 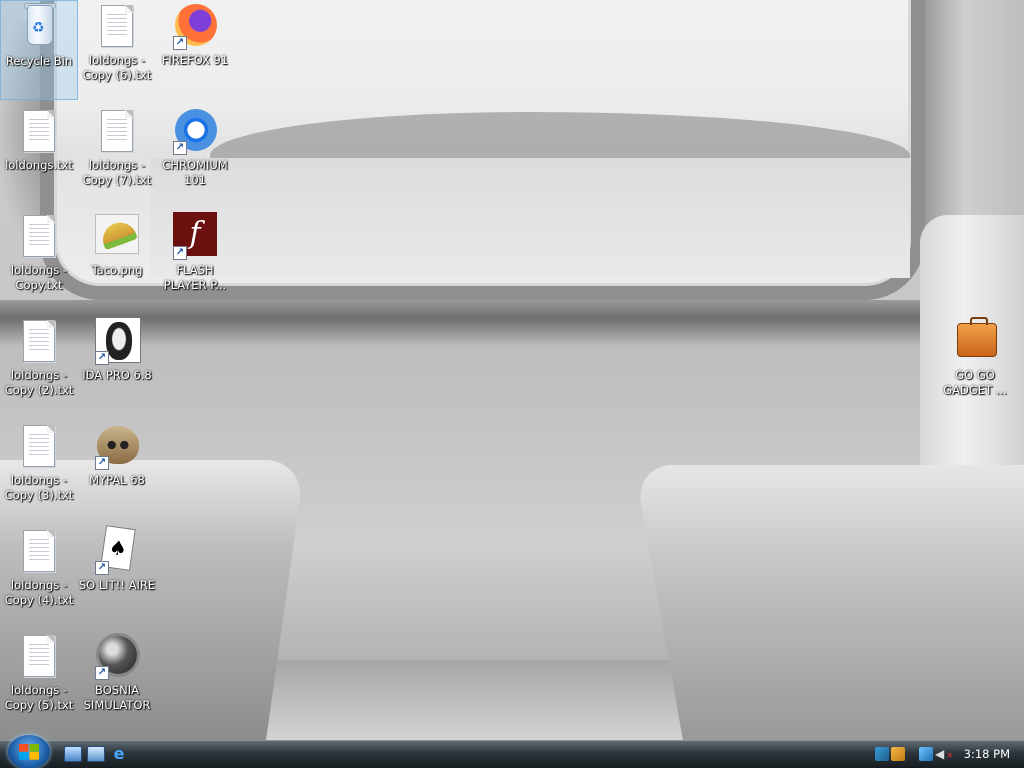 I want to click on tray-app-icon, so click(x=882, y=754).